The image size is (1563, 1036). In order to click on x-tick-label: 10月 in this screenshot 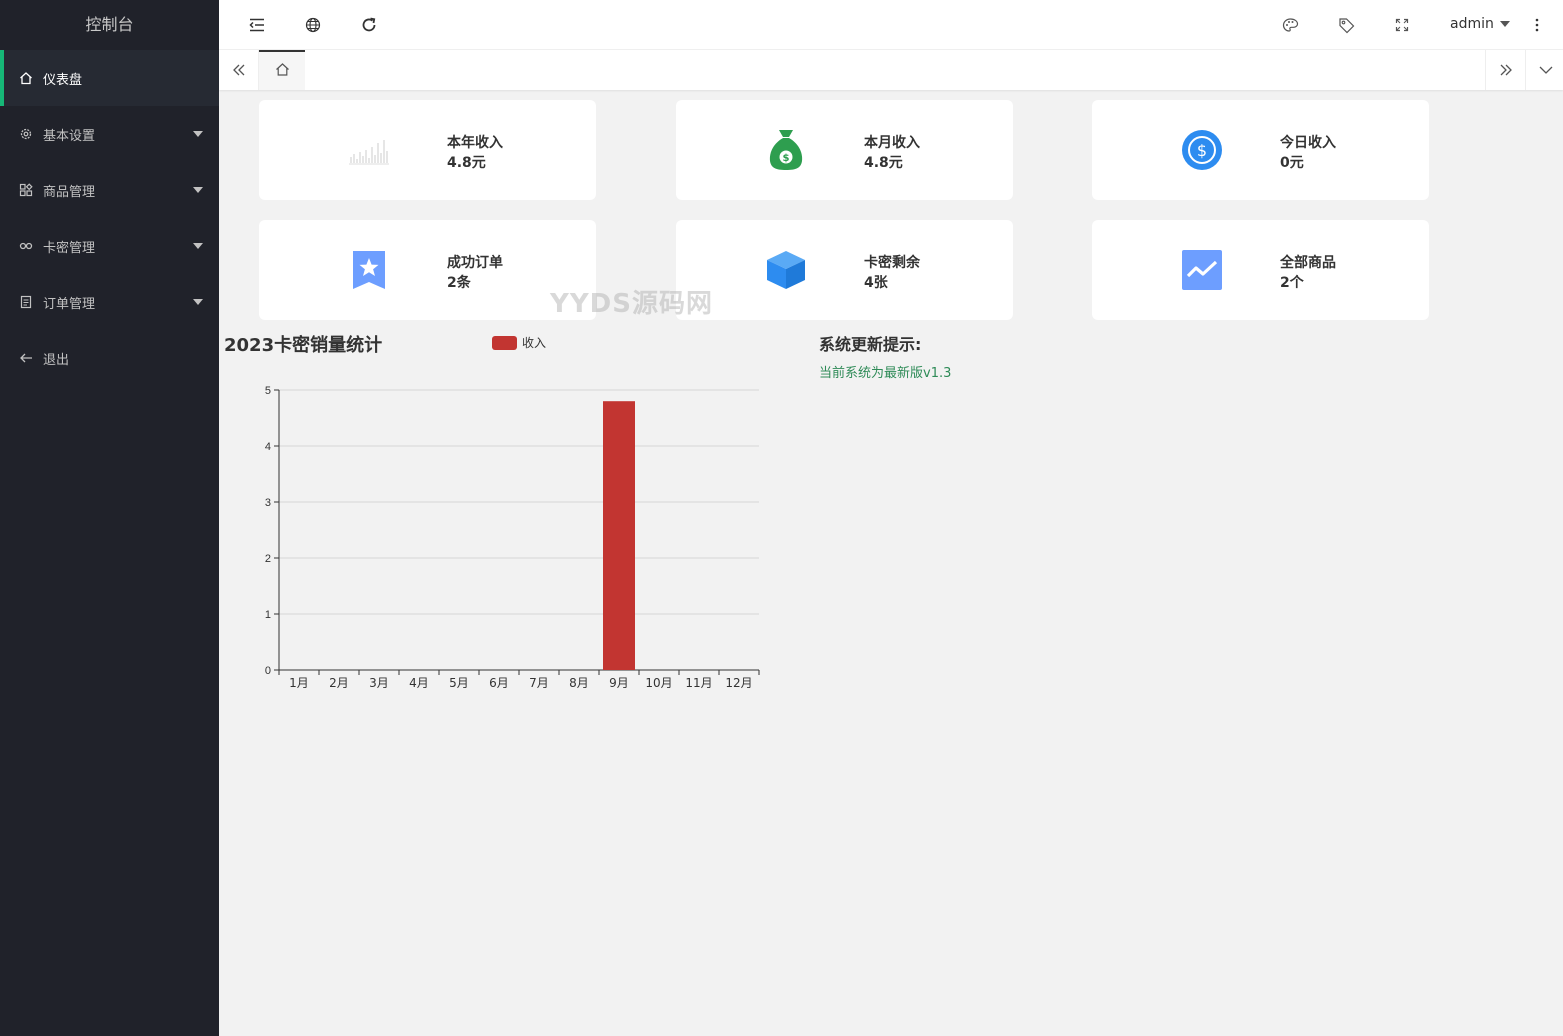, I will do `click(658, 683)`.